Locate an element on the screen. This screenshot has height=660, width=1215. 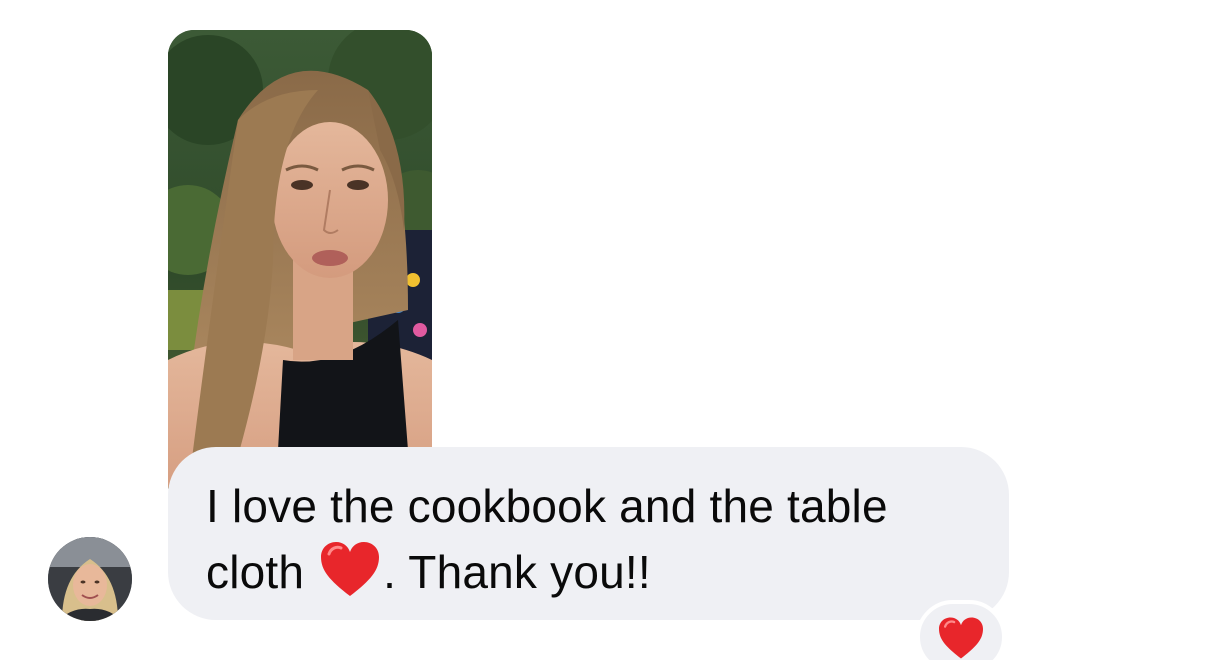
heart-reaction is located at coordinates (961, 630).